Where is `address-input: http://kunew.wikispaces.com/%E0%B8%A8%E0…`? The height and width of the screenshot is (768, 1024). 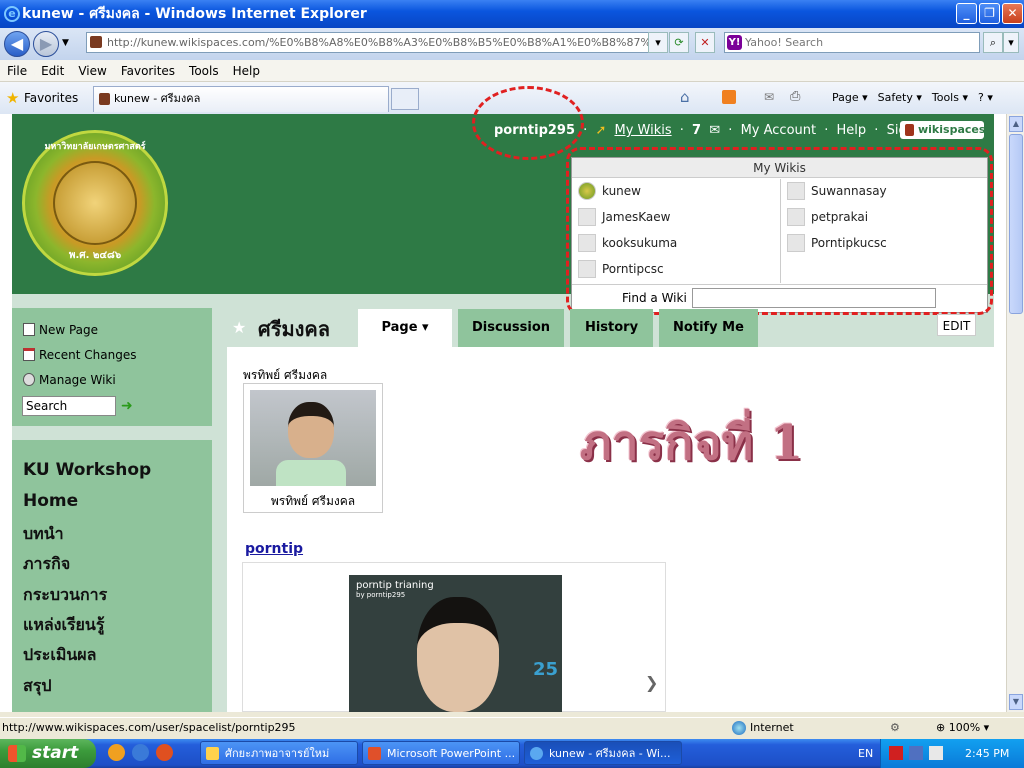
address-input: http://kunew.wikispaces.com/%E0%B8%A8%E0… is located at coordinates (374, 42).